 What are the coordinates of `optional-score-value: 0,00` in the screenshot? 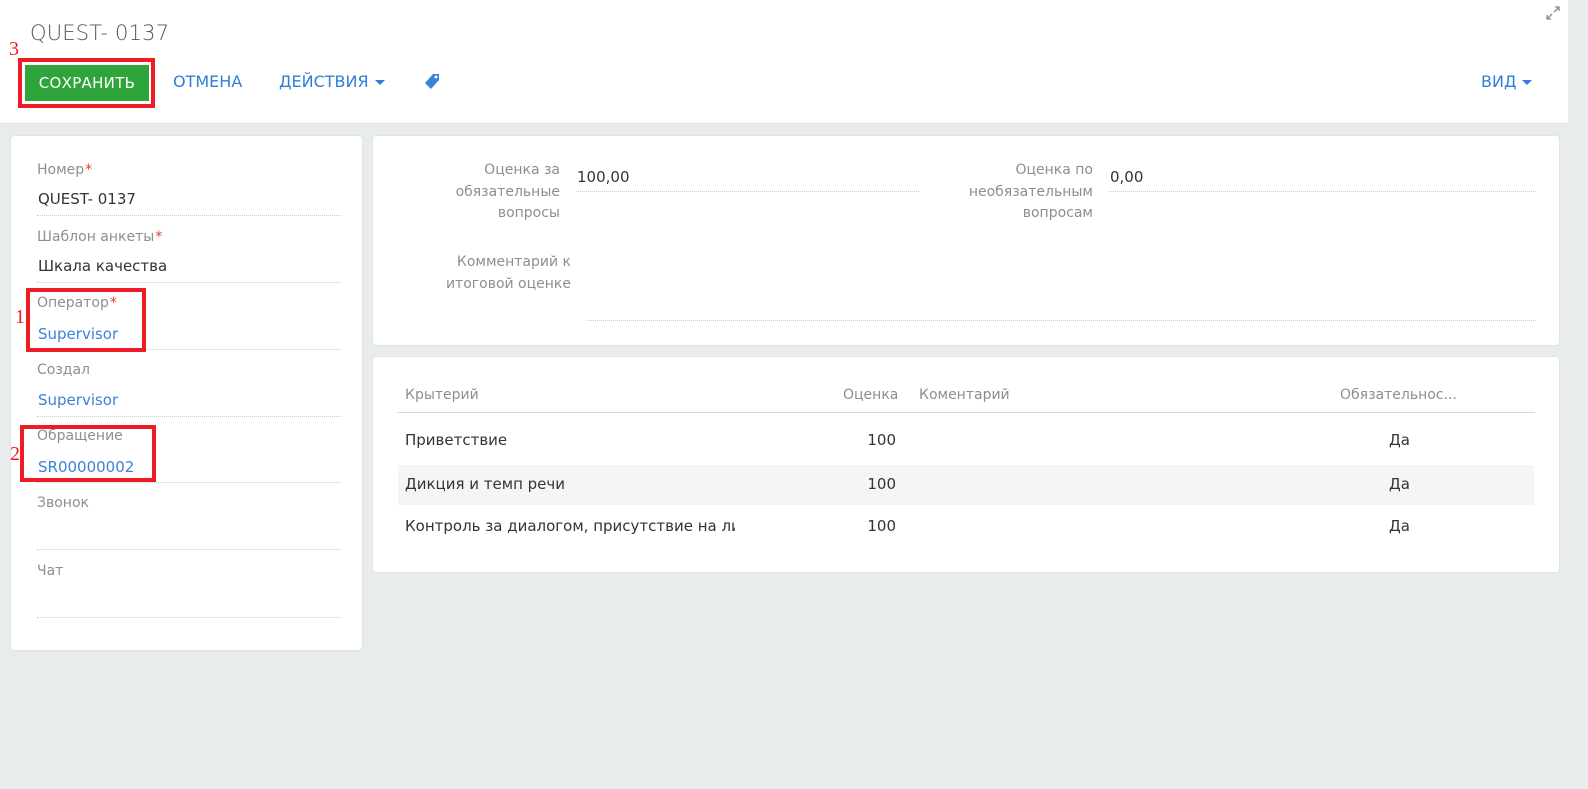 It's located at (1126, 177).